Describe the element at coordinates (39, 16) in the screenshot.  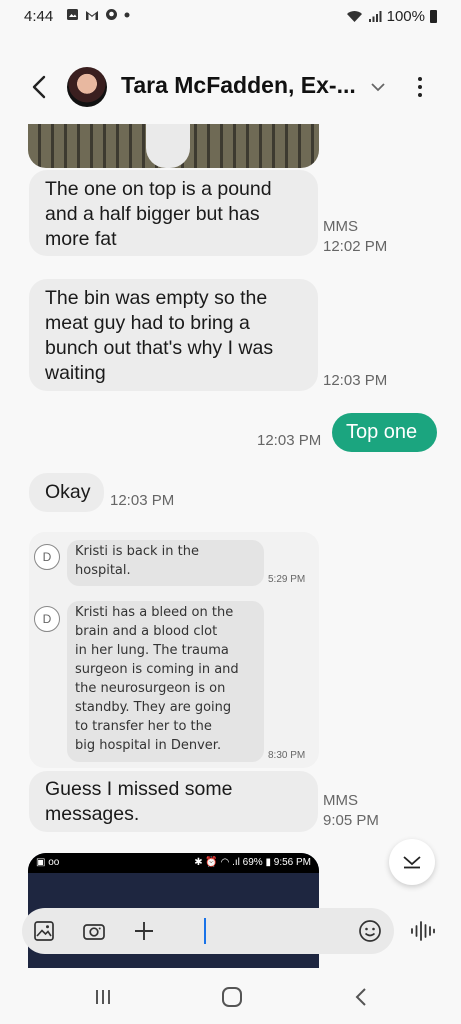
I see `status-time: 4:44` at that location.